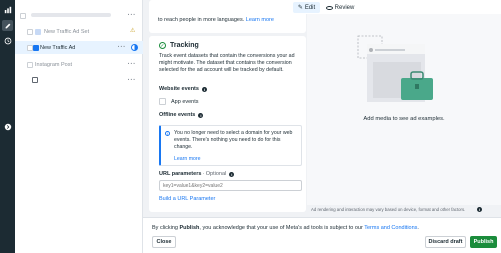 Image resolution: width=501 pixels, height=253 pixels. What do you see at coordinates (329, 7) in the screenshot?
I see `eye-icon` at bounding box center [329, 7].